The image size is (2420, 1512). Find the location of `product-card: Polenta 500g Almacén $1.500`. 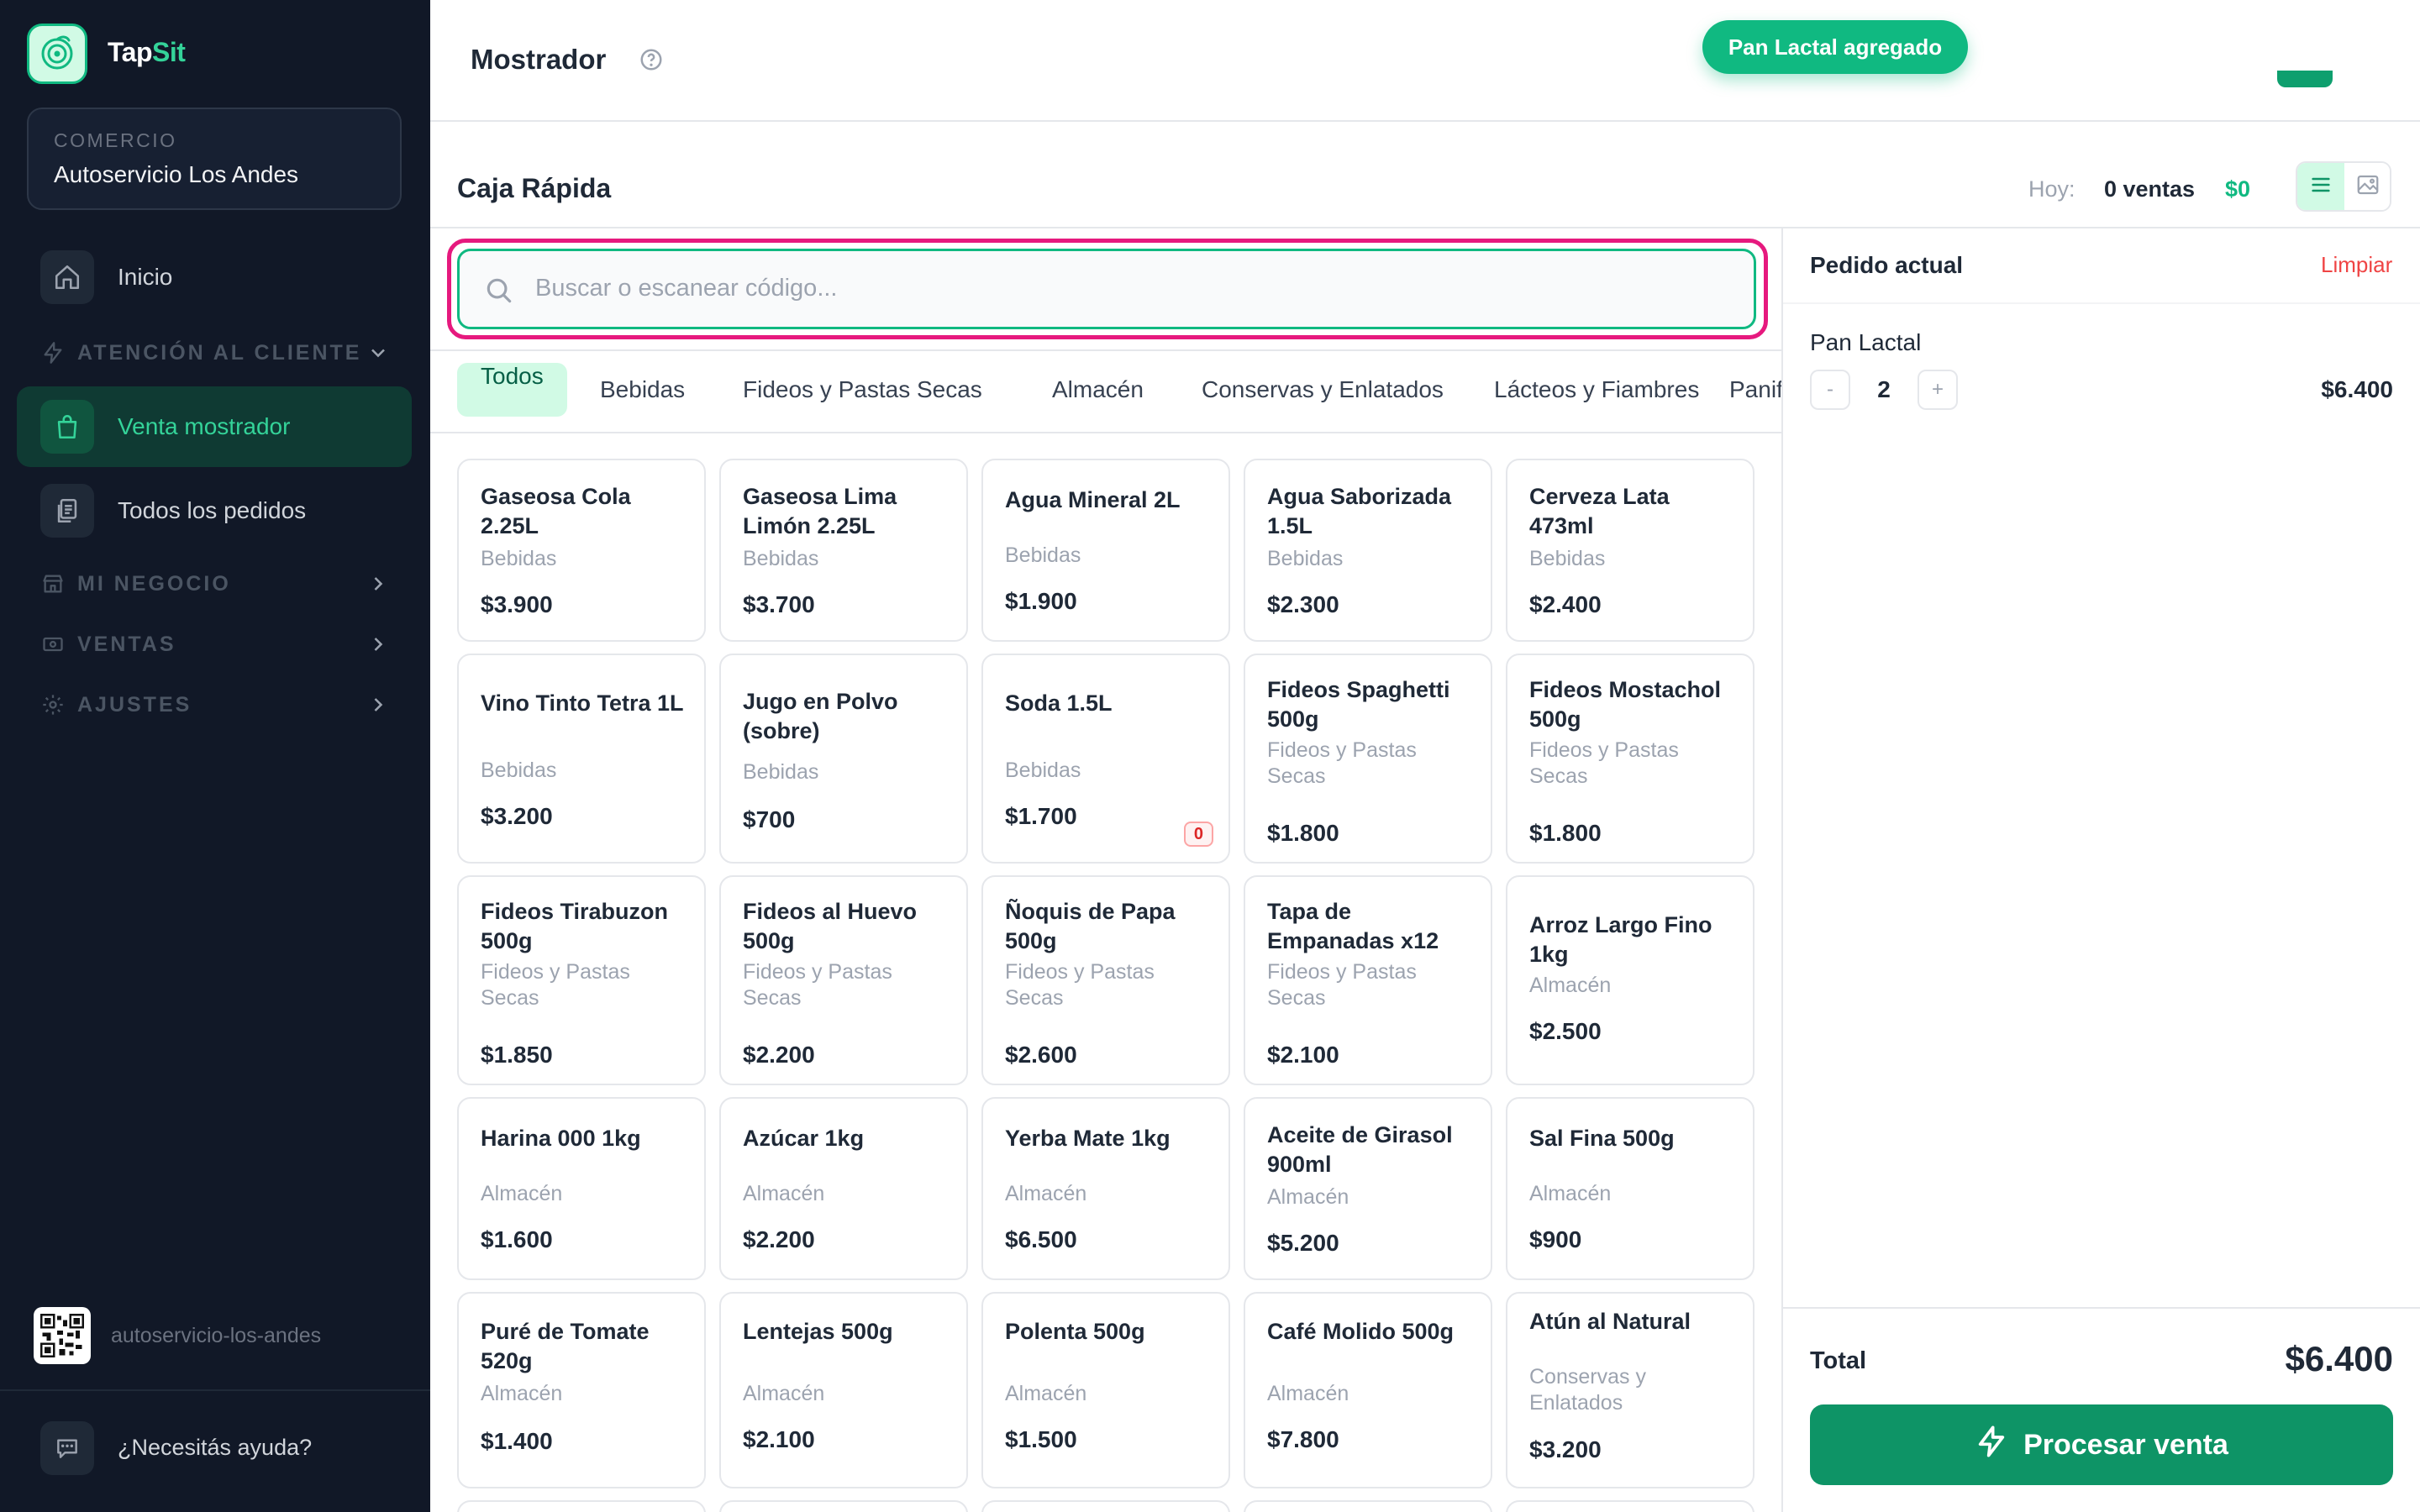

product-card: Polenta 500g Almacén $1.500 is located at coordinates (1105, 1390).